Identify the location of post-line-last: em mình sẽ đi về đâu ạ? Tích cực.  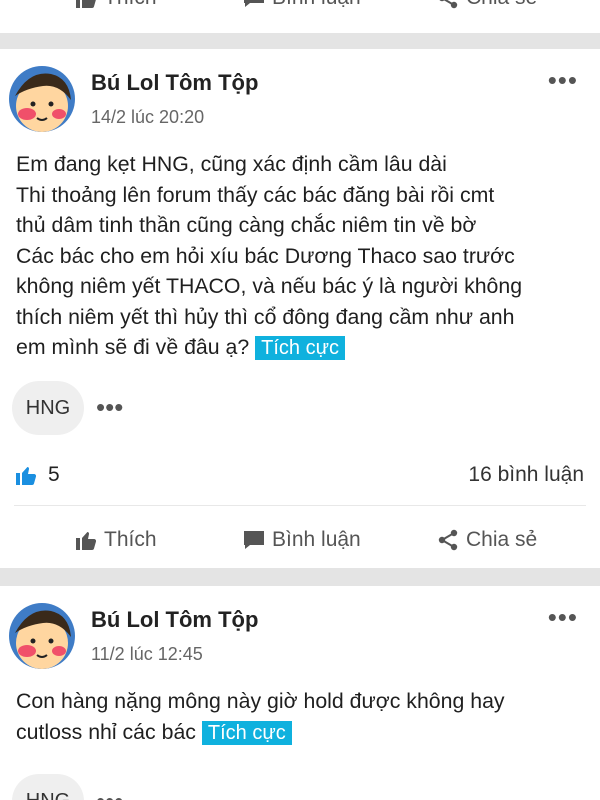
(302, 348).